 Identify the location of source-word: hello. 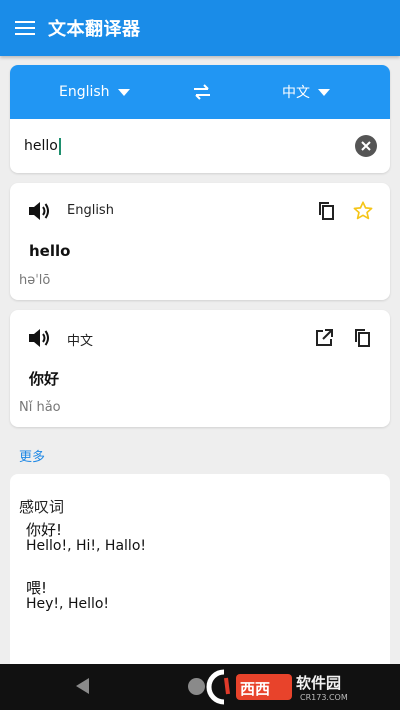
(50, 251).